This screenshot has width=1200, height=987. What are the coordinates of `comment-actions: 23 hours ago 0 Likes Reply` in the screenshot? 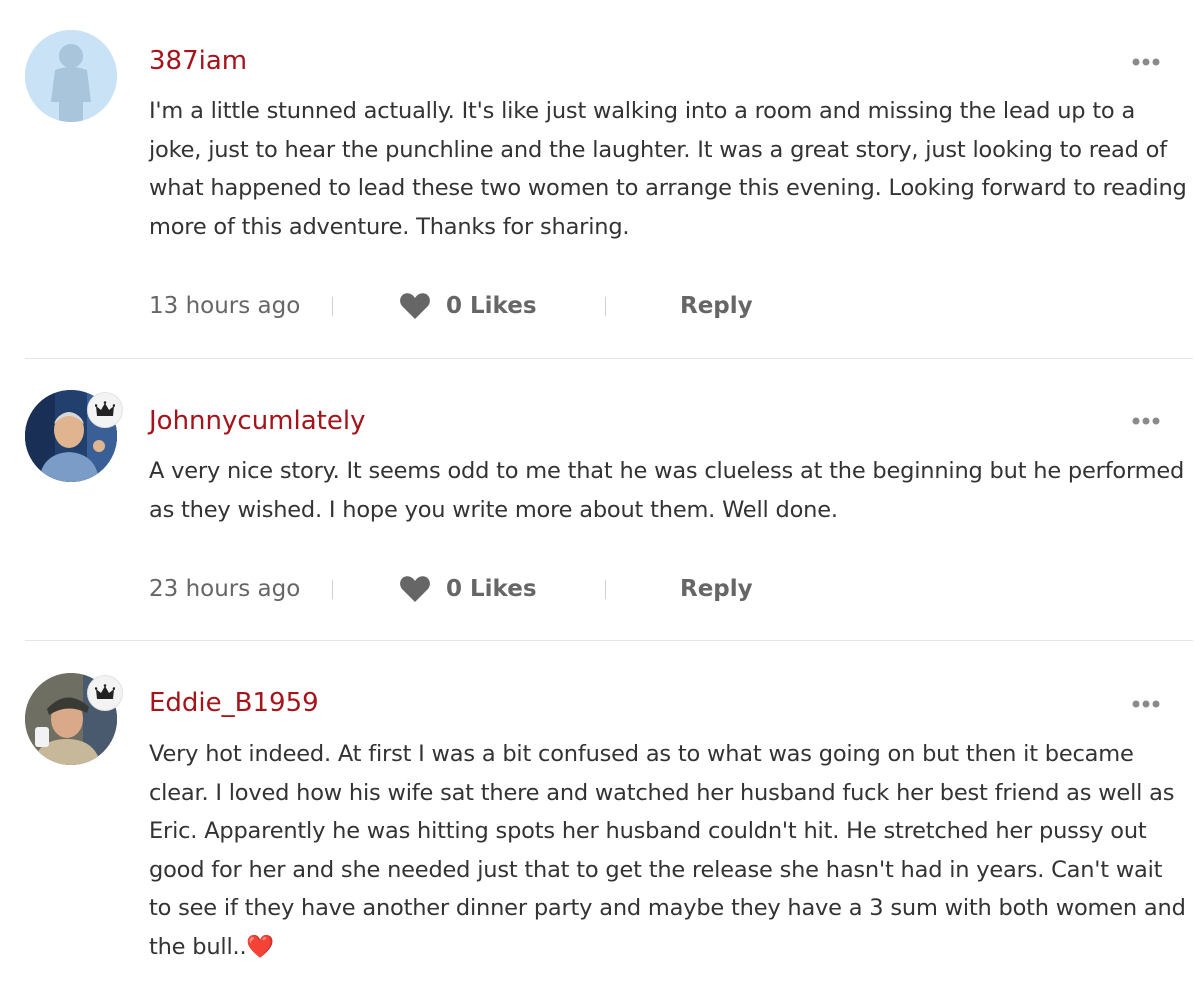 It's located at (499, 589).